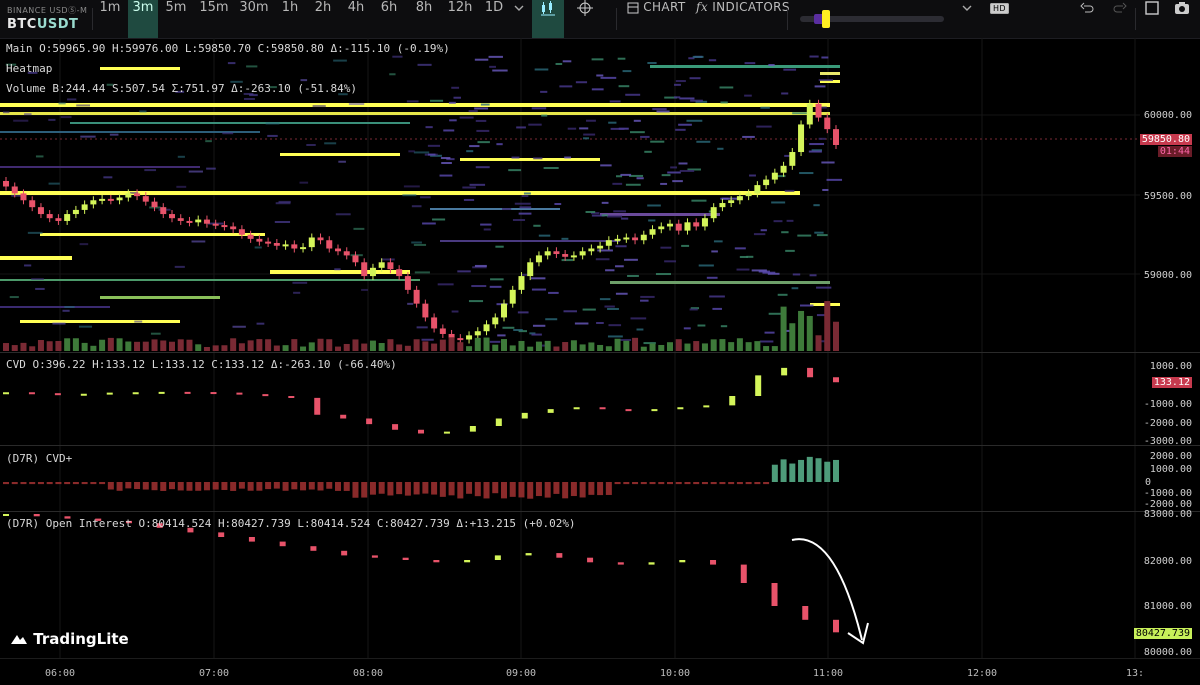 The width and height of the screenshot is (1200, 685). Describe the element at coordinates (999, 19) in the screenshot. I see `hd-button: HD` at that location.